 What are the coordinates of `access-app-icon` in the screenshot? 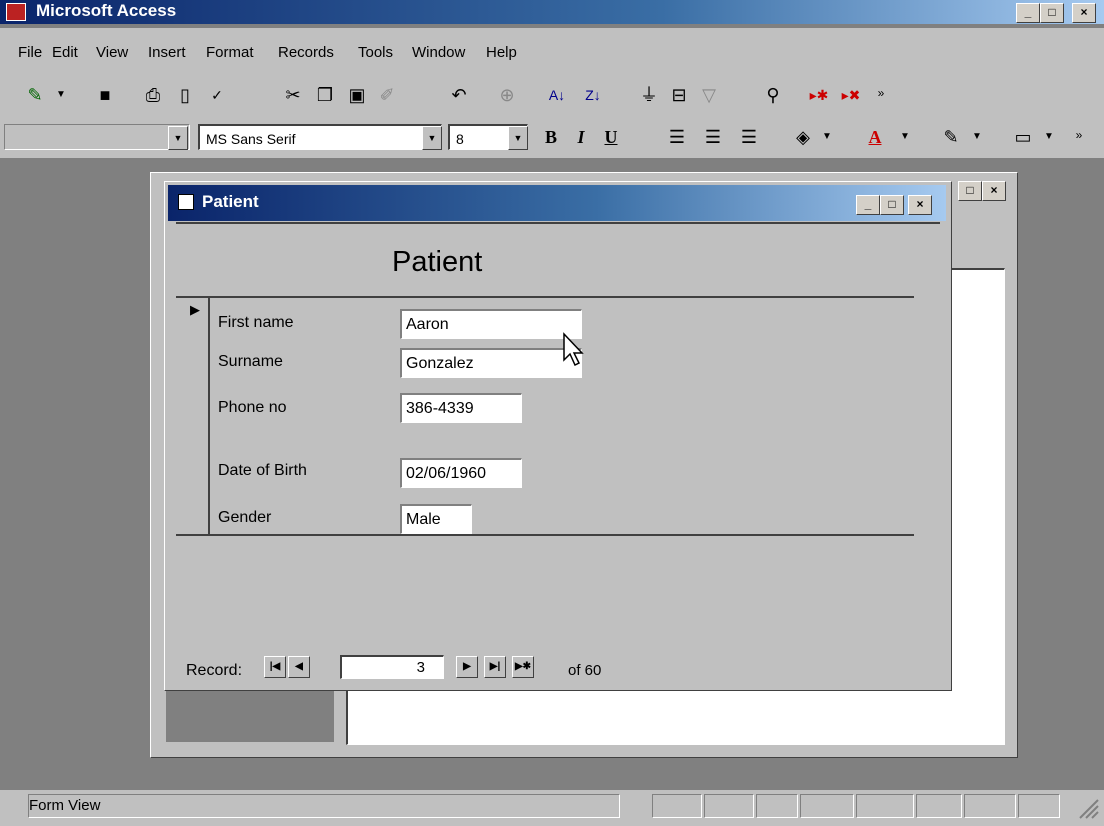 It's located at (16, 12).